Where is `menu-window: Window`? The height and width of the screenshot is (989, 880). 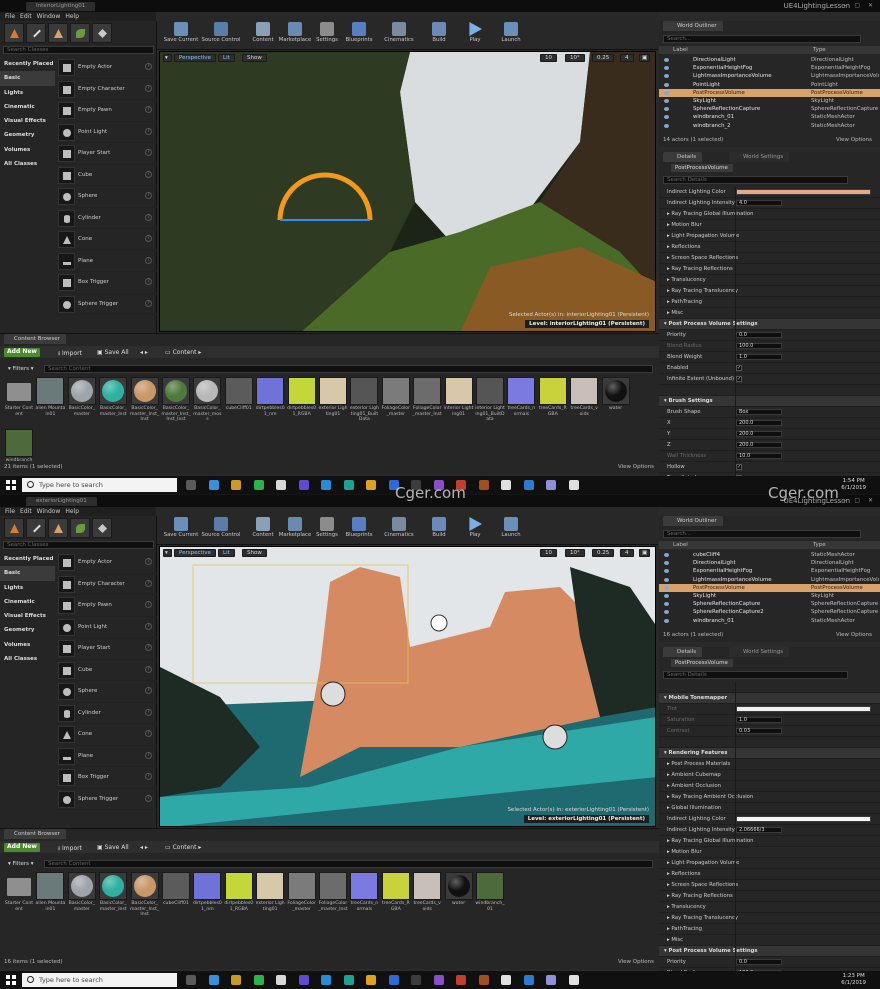 menu-window: Window is located at coordinates (49, 16).